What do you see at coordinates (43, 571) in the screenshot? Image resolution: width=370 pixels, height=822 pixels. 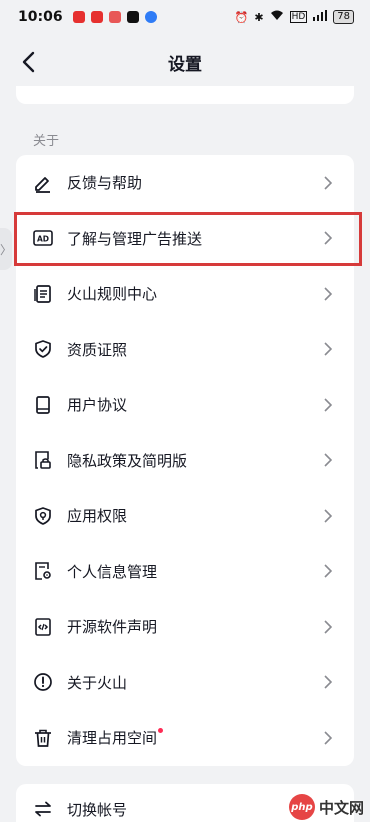 I see `doc-gear-icon` at bounding box center [43, 571].